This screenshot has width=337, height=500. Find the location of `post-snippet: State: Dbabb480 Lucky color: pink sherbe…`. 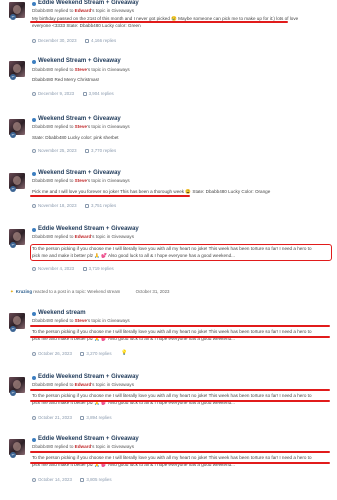

post-snippet: State: Dbabb480 Lucky color: pink sherbe… is located at coordinates (182, 137).